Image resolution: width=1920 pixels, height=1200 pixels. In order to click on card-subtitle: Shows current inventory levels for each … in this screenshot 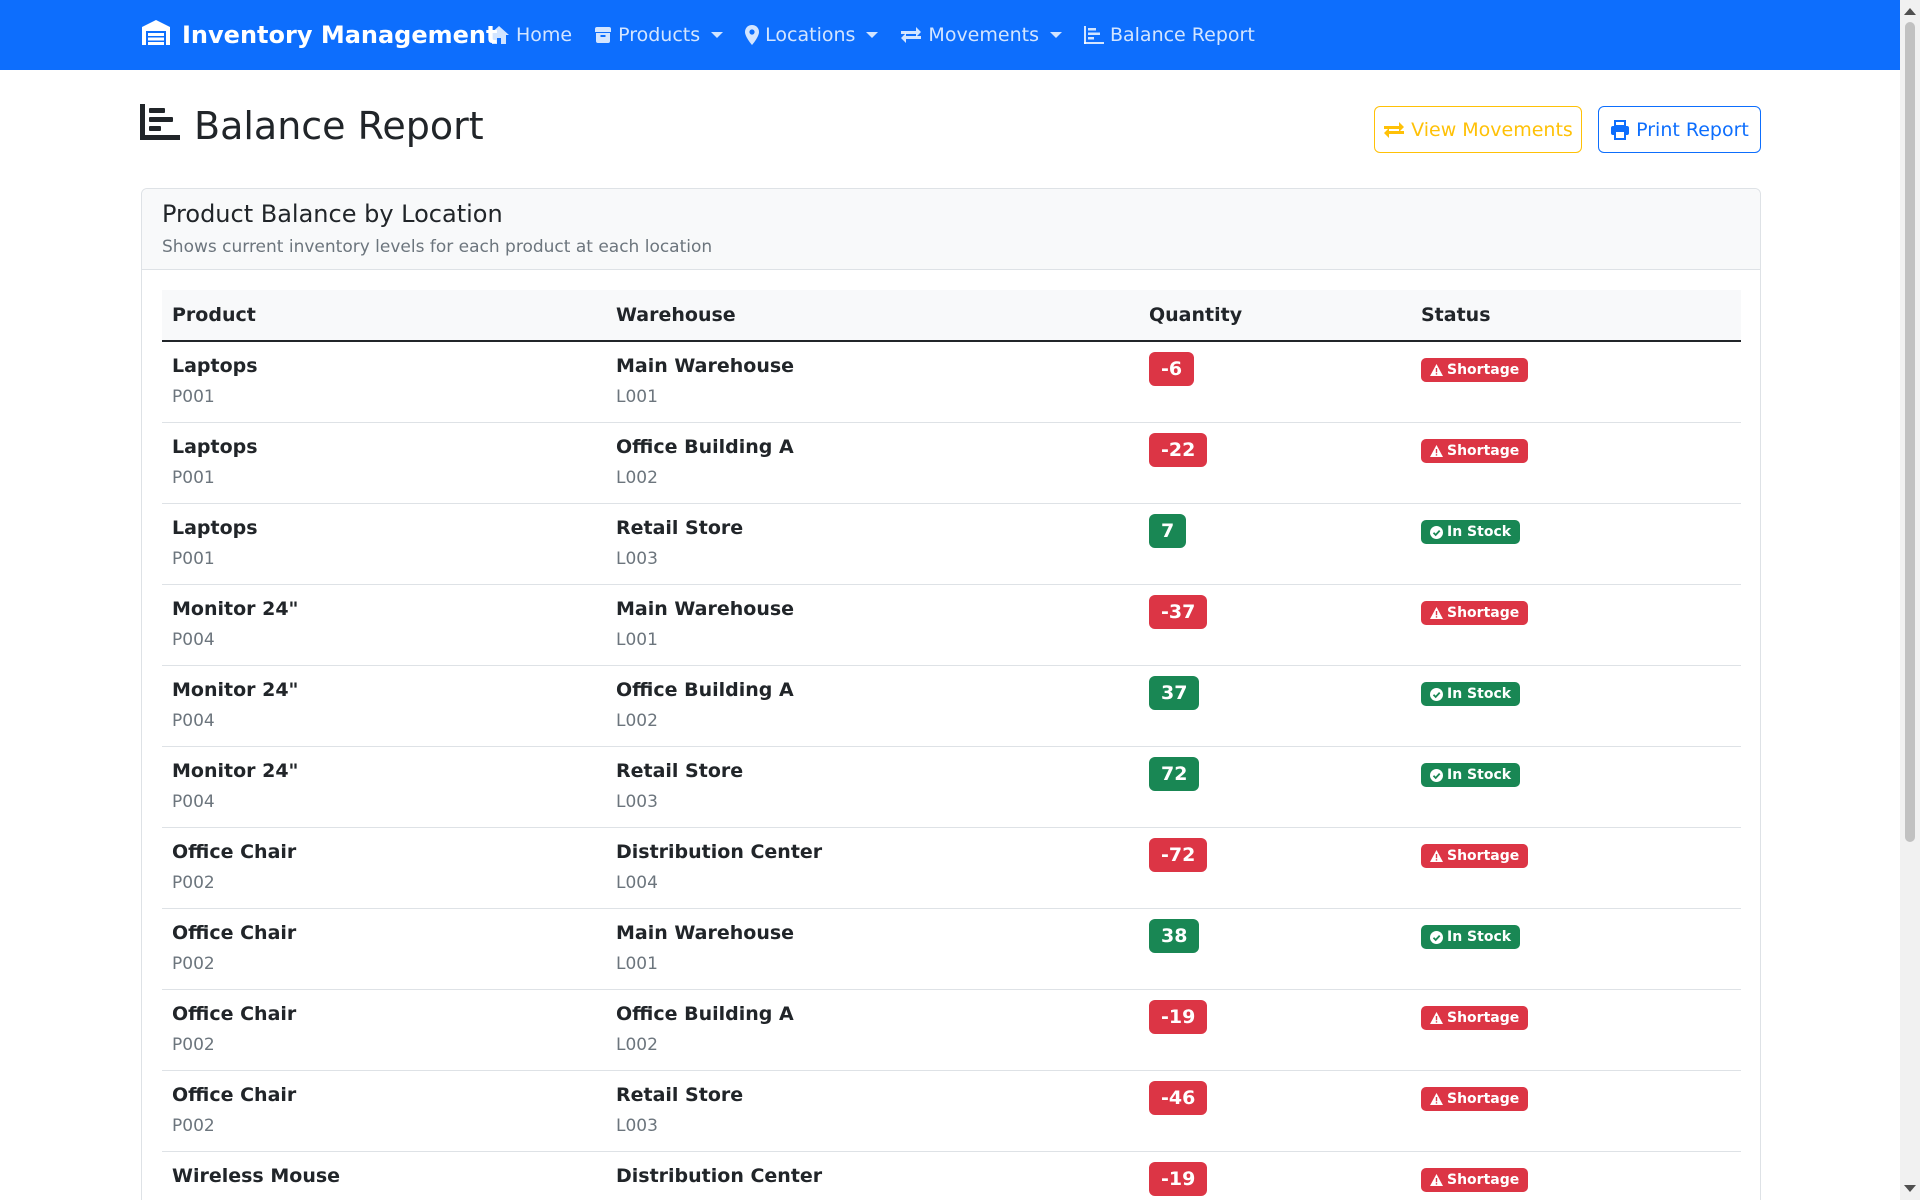, I will do `click(437, 247)`.